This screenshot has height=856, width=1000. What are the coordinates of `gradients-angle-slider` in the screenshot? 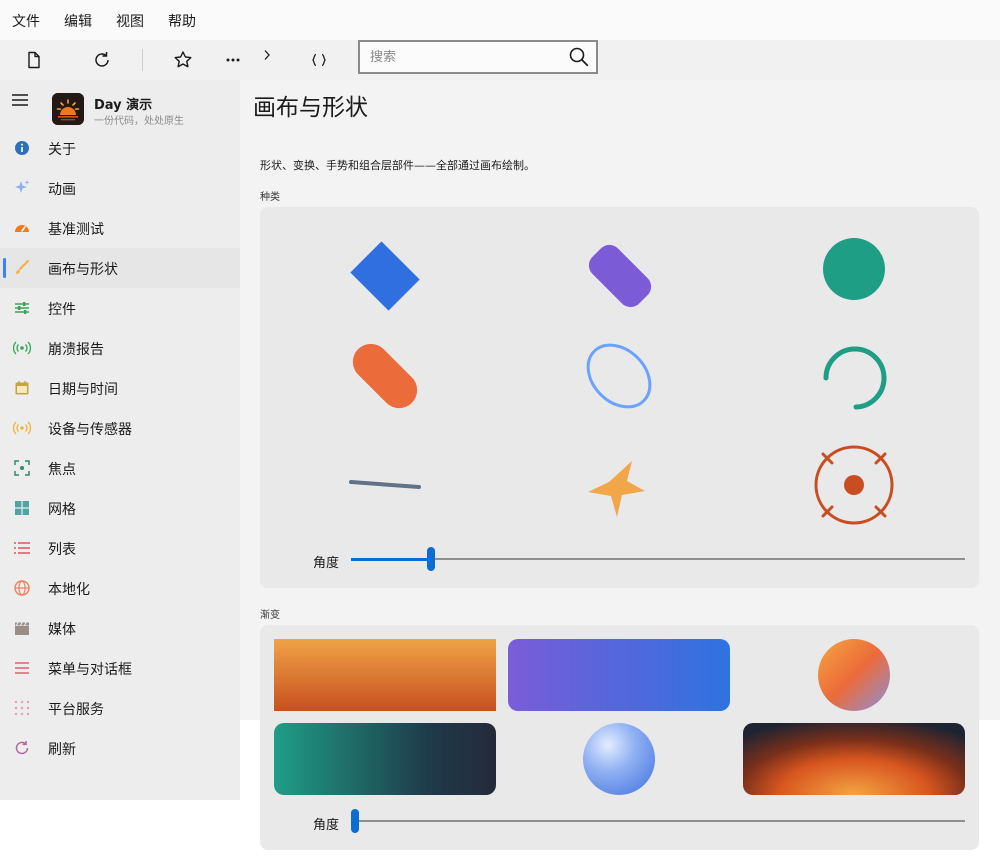 It's located at (658, 821).